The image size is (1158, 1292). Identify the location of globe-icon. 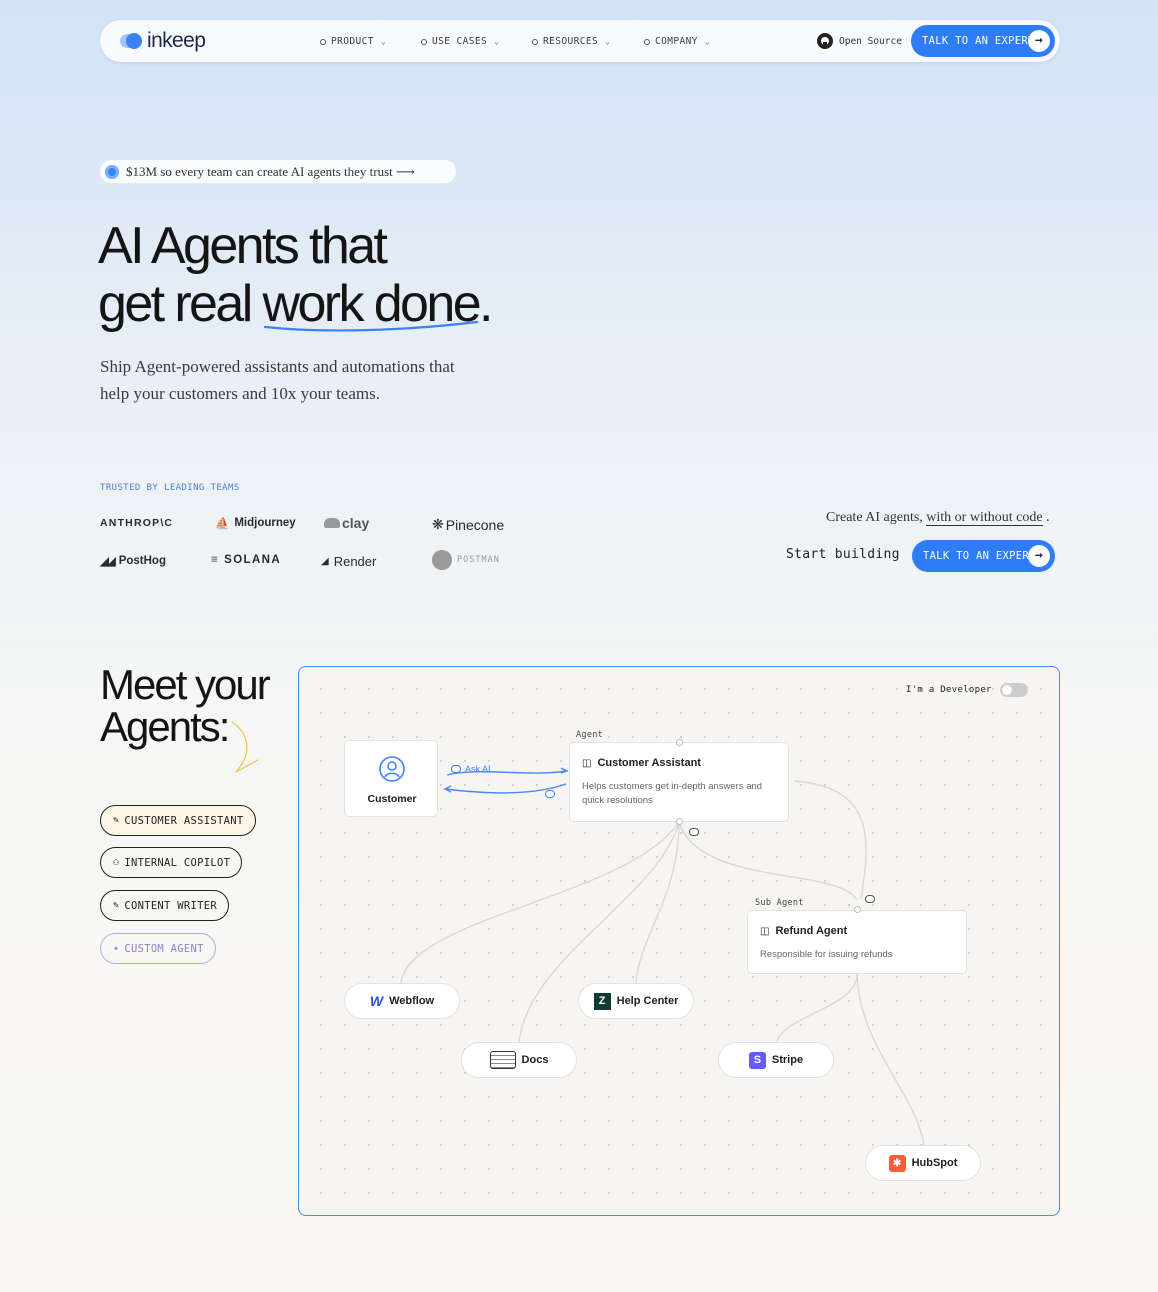
(112, 171).